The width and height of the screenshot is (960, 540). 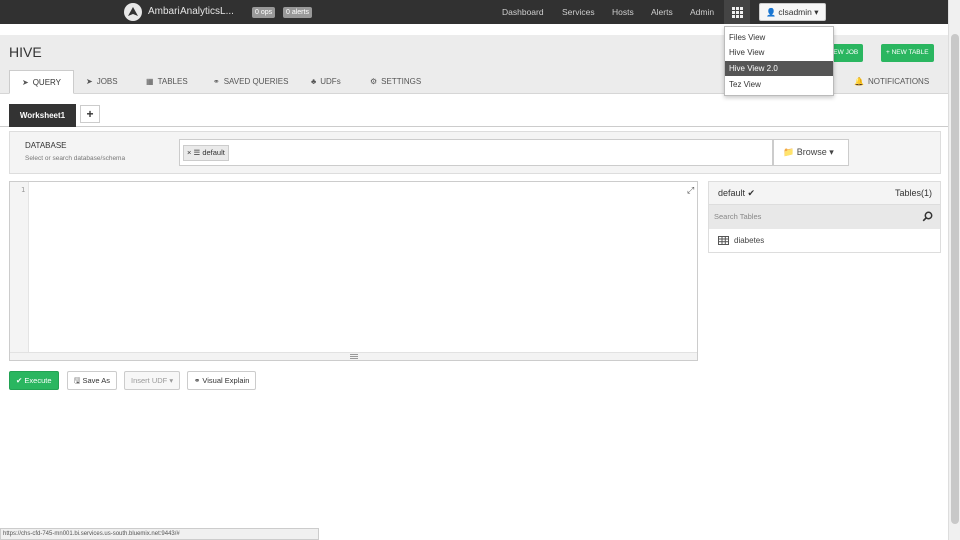 I want to click on worksheet-tabs: Worksheet1 +, so click(x=474, y=110).